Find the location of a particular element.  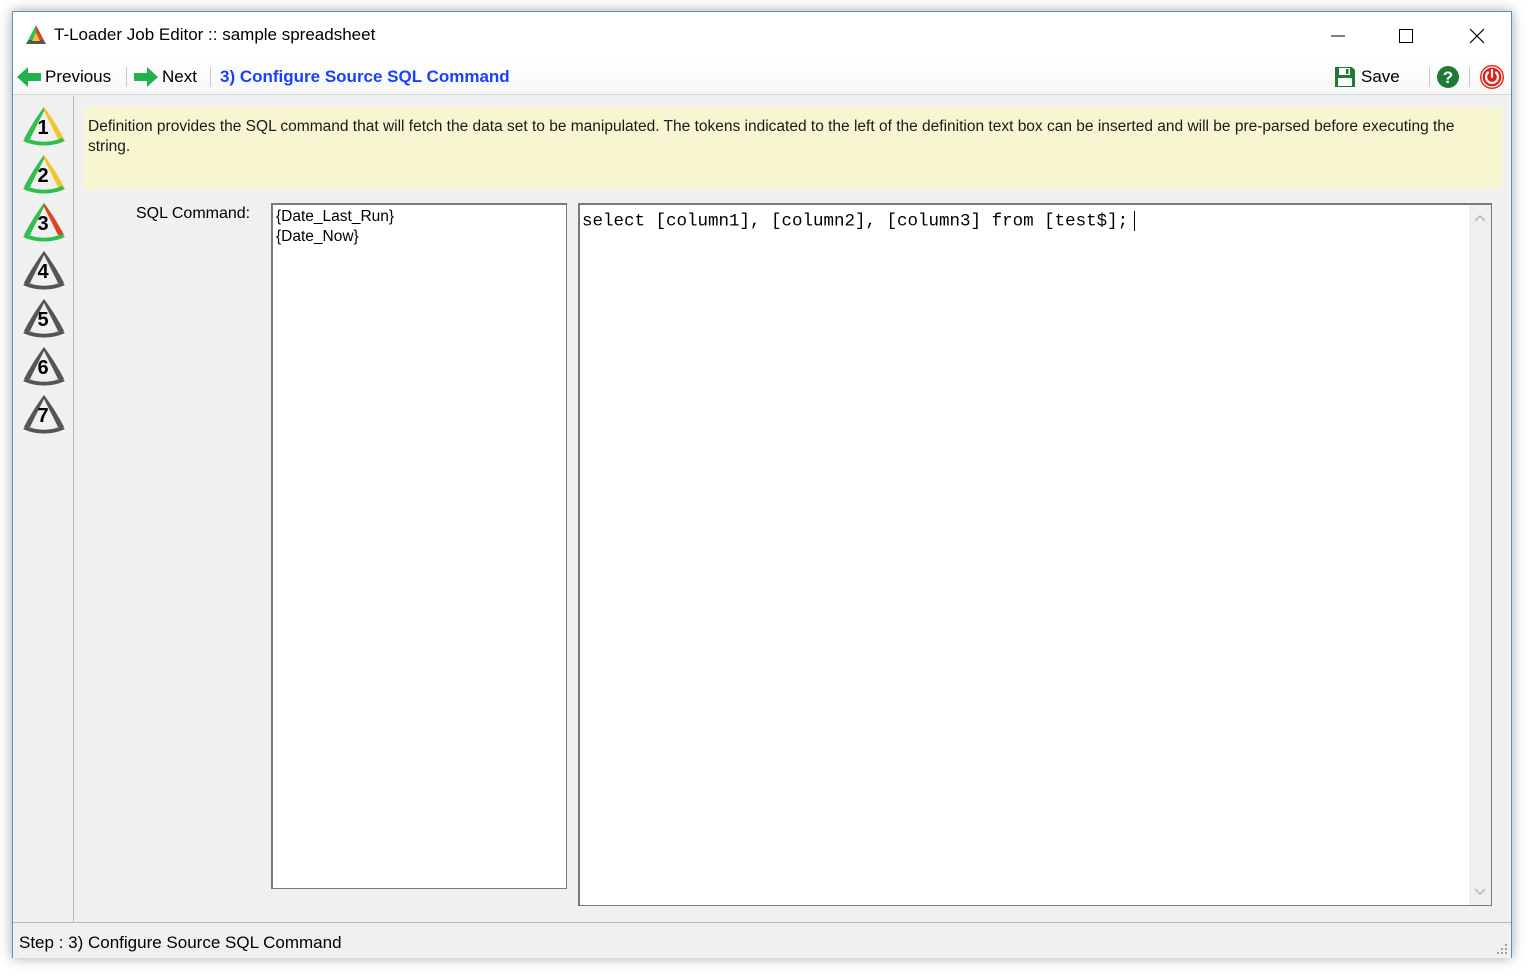

text-caret is located at coordinates (1135, 221).